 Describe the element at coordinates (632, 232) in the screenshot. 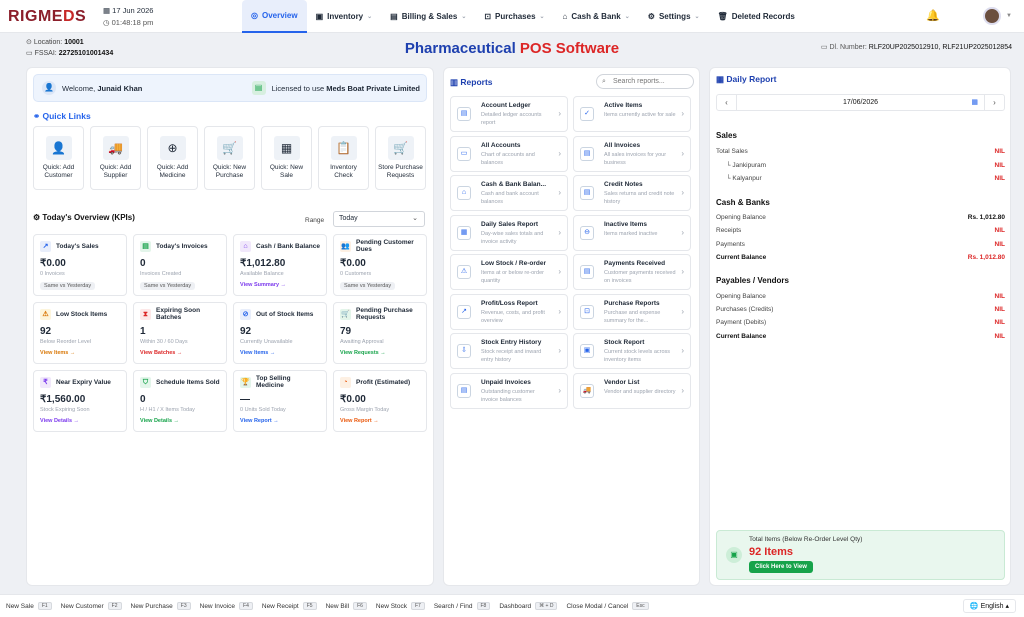

I see `report-item: ⊖ Inactive Items Items marked inactive ›` at that location.